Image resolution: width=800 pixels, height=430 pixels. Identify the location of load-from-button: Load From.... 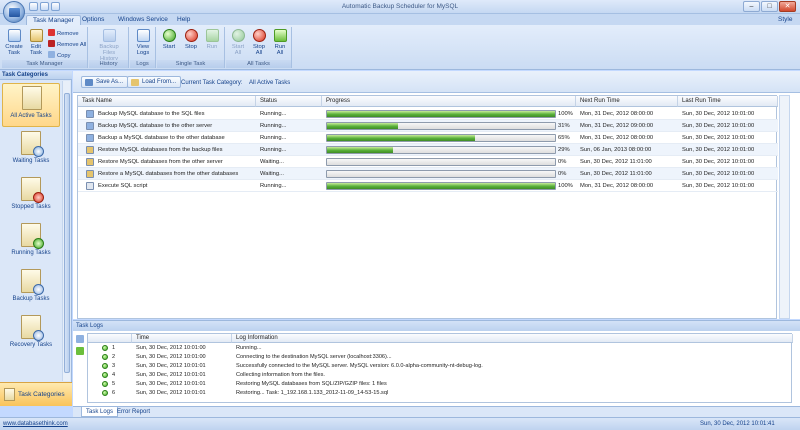
(154, 82).